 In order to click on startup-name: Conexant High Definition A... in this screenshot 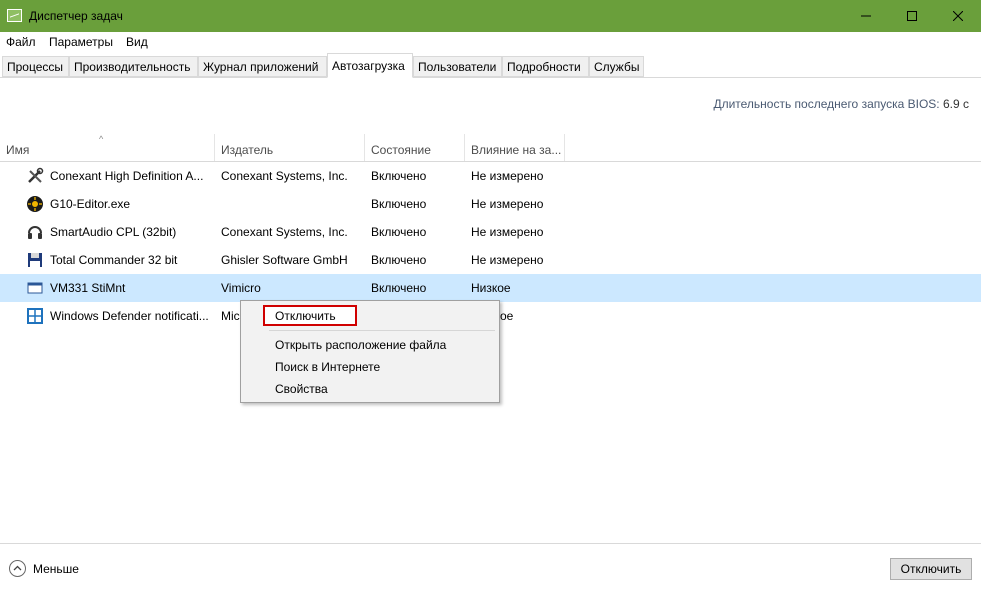, I will do `click(127, 176)`.